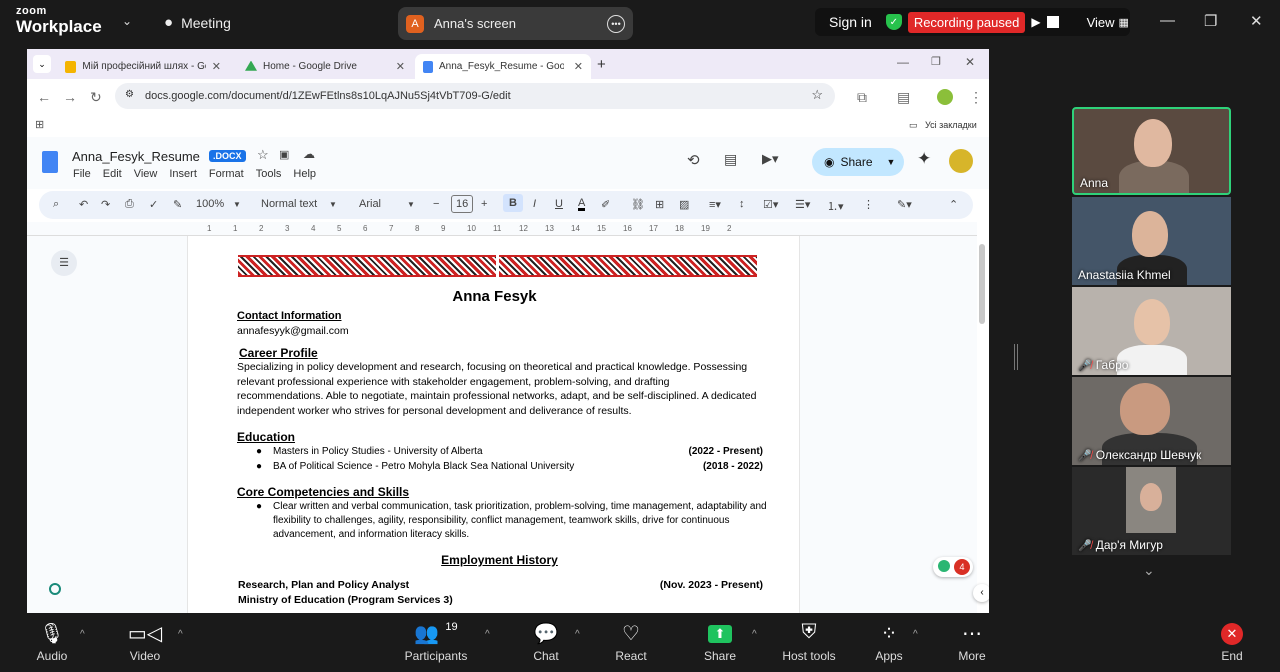  What do you see at coordinates (105, 204) in the screenshot?
I see `redo-icon: ↷` at bounding box center [105, 204].